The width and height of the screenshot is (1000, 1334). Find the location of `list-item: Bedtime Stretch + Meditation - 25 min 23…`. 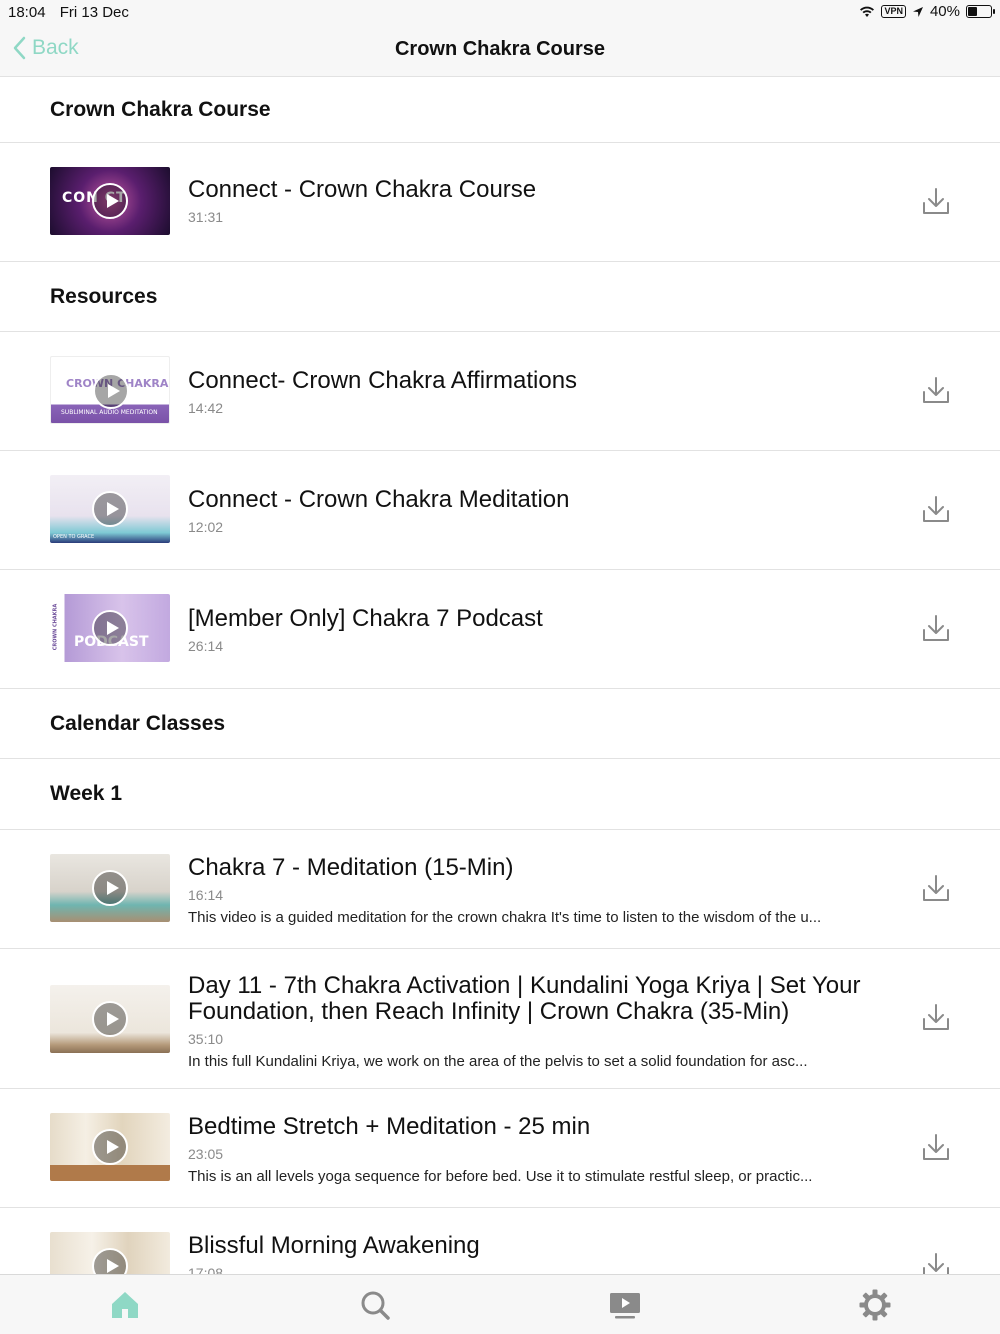

list-item: Bedtime Stretch + Meditation - 25 min 23… is located at coordinates (500, 1148).